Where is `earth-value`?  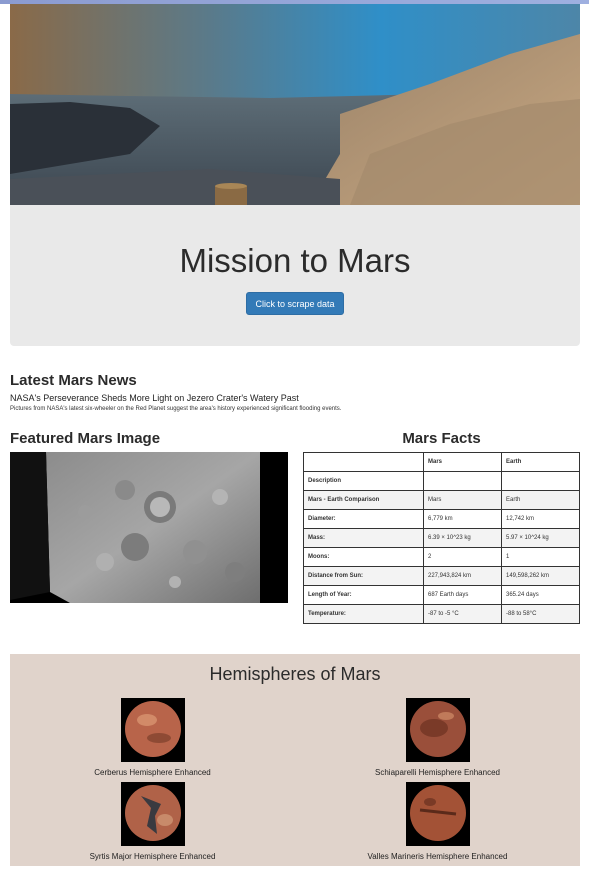 earth-value is located at coordinates (540, 481).